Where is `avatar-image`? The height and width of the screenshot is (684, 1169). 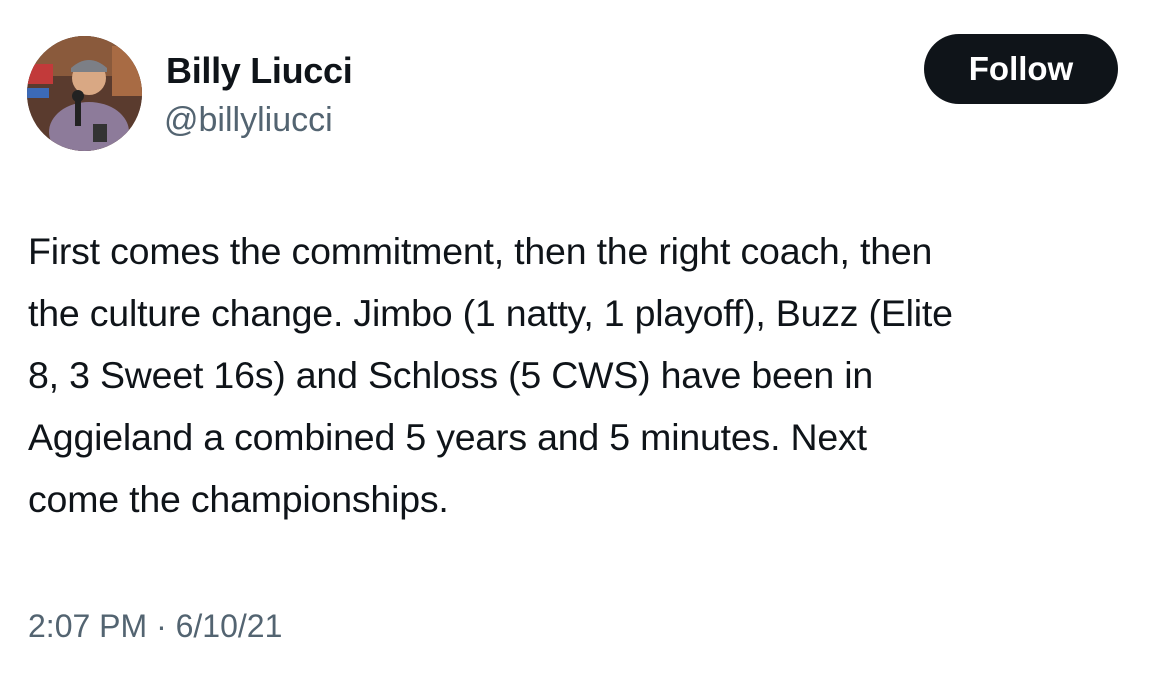
avatar-image is located at coordinates (84, 93).